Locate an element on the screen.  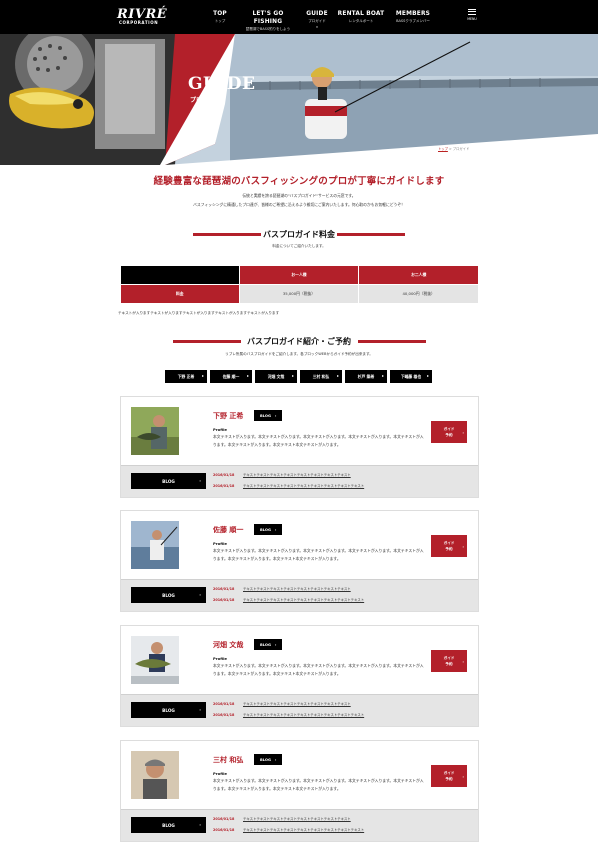
guide-name: 下野 正希 is located at coordinates (228, 416).